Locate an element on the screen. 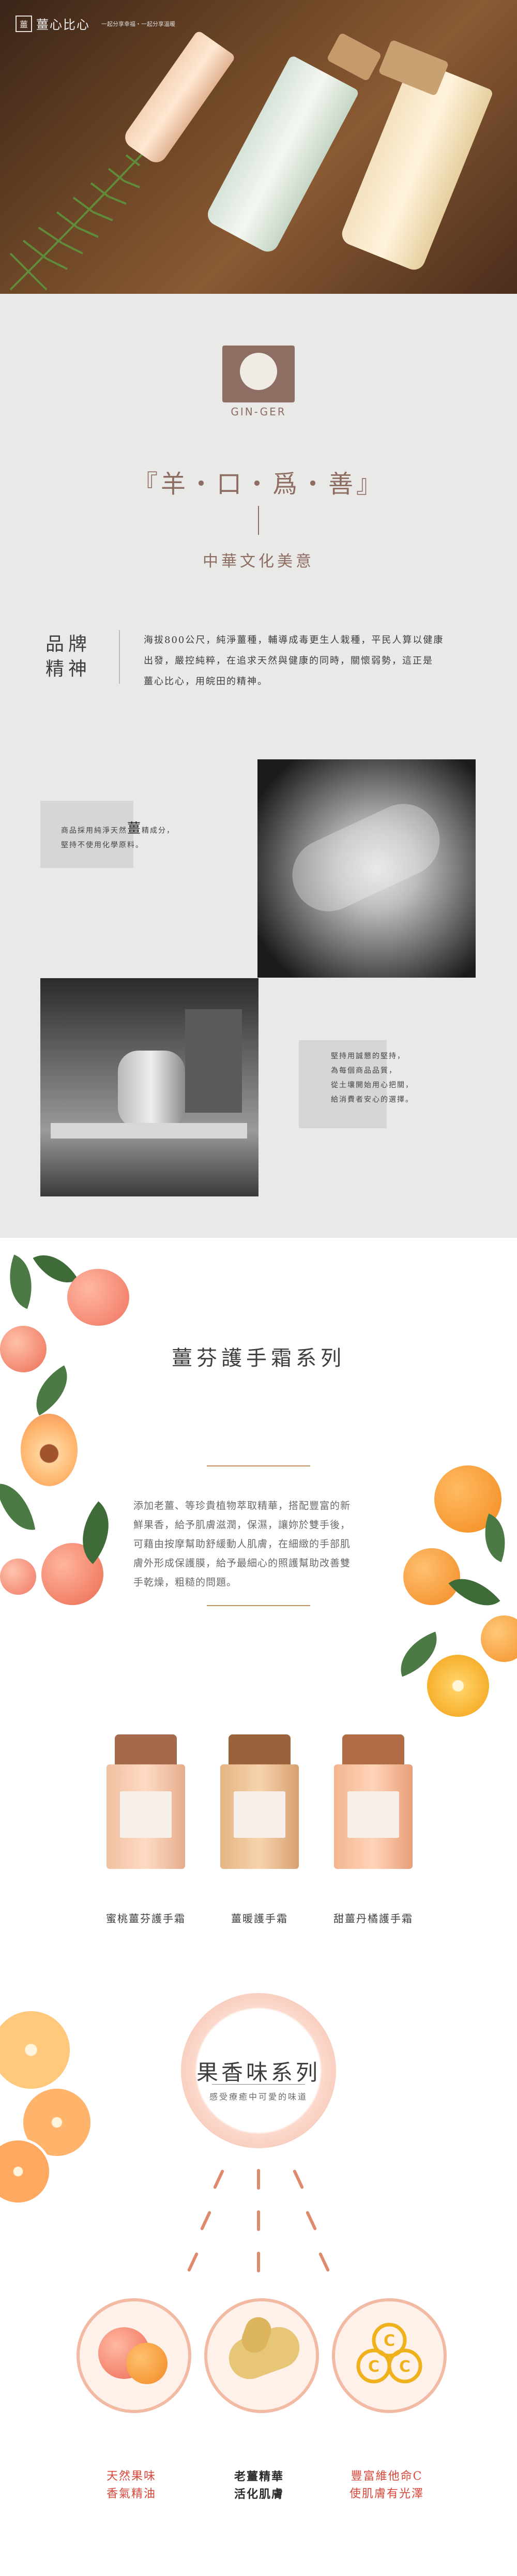  feature-text-ginger: 老薑精華 活化肌膚 is located at coordinates (259, 2485).